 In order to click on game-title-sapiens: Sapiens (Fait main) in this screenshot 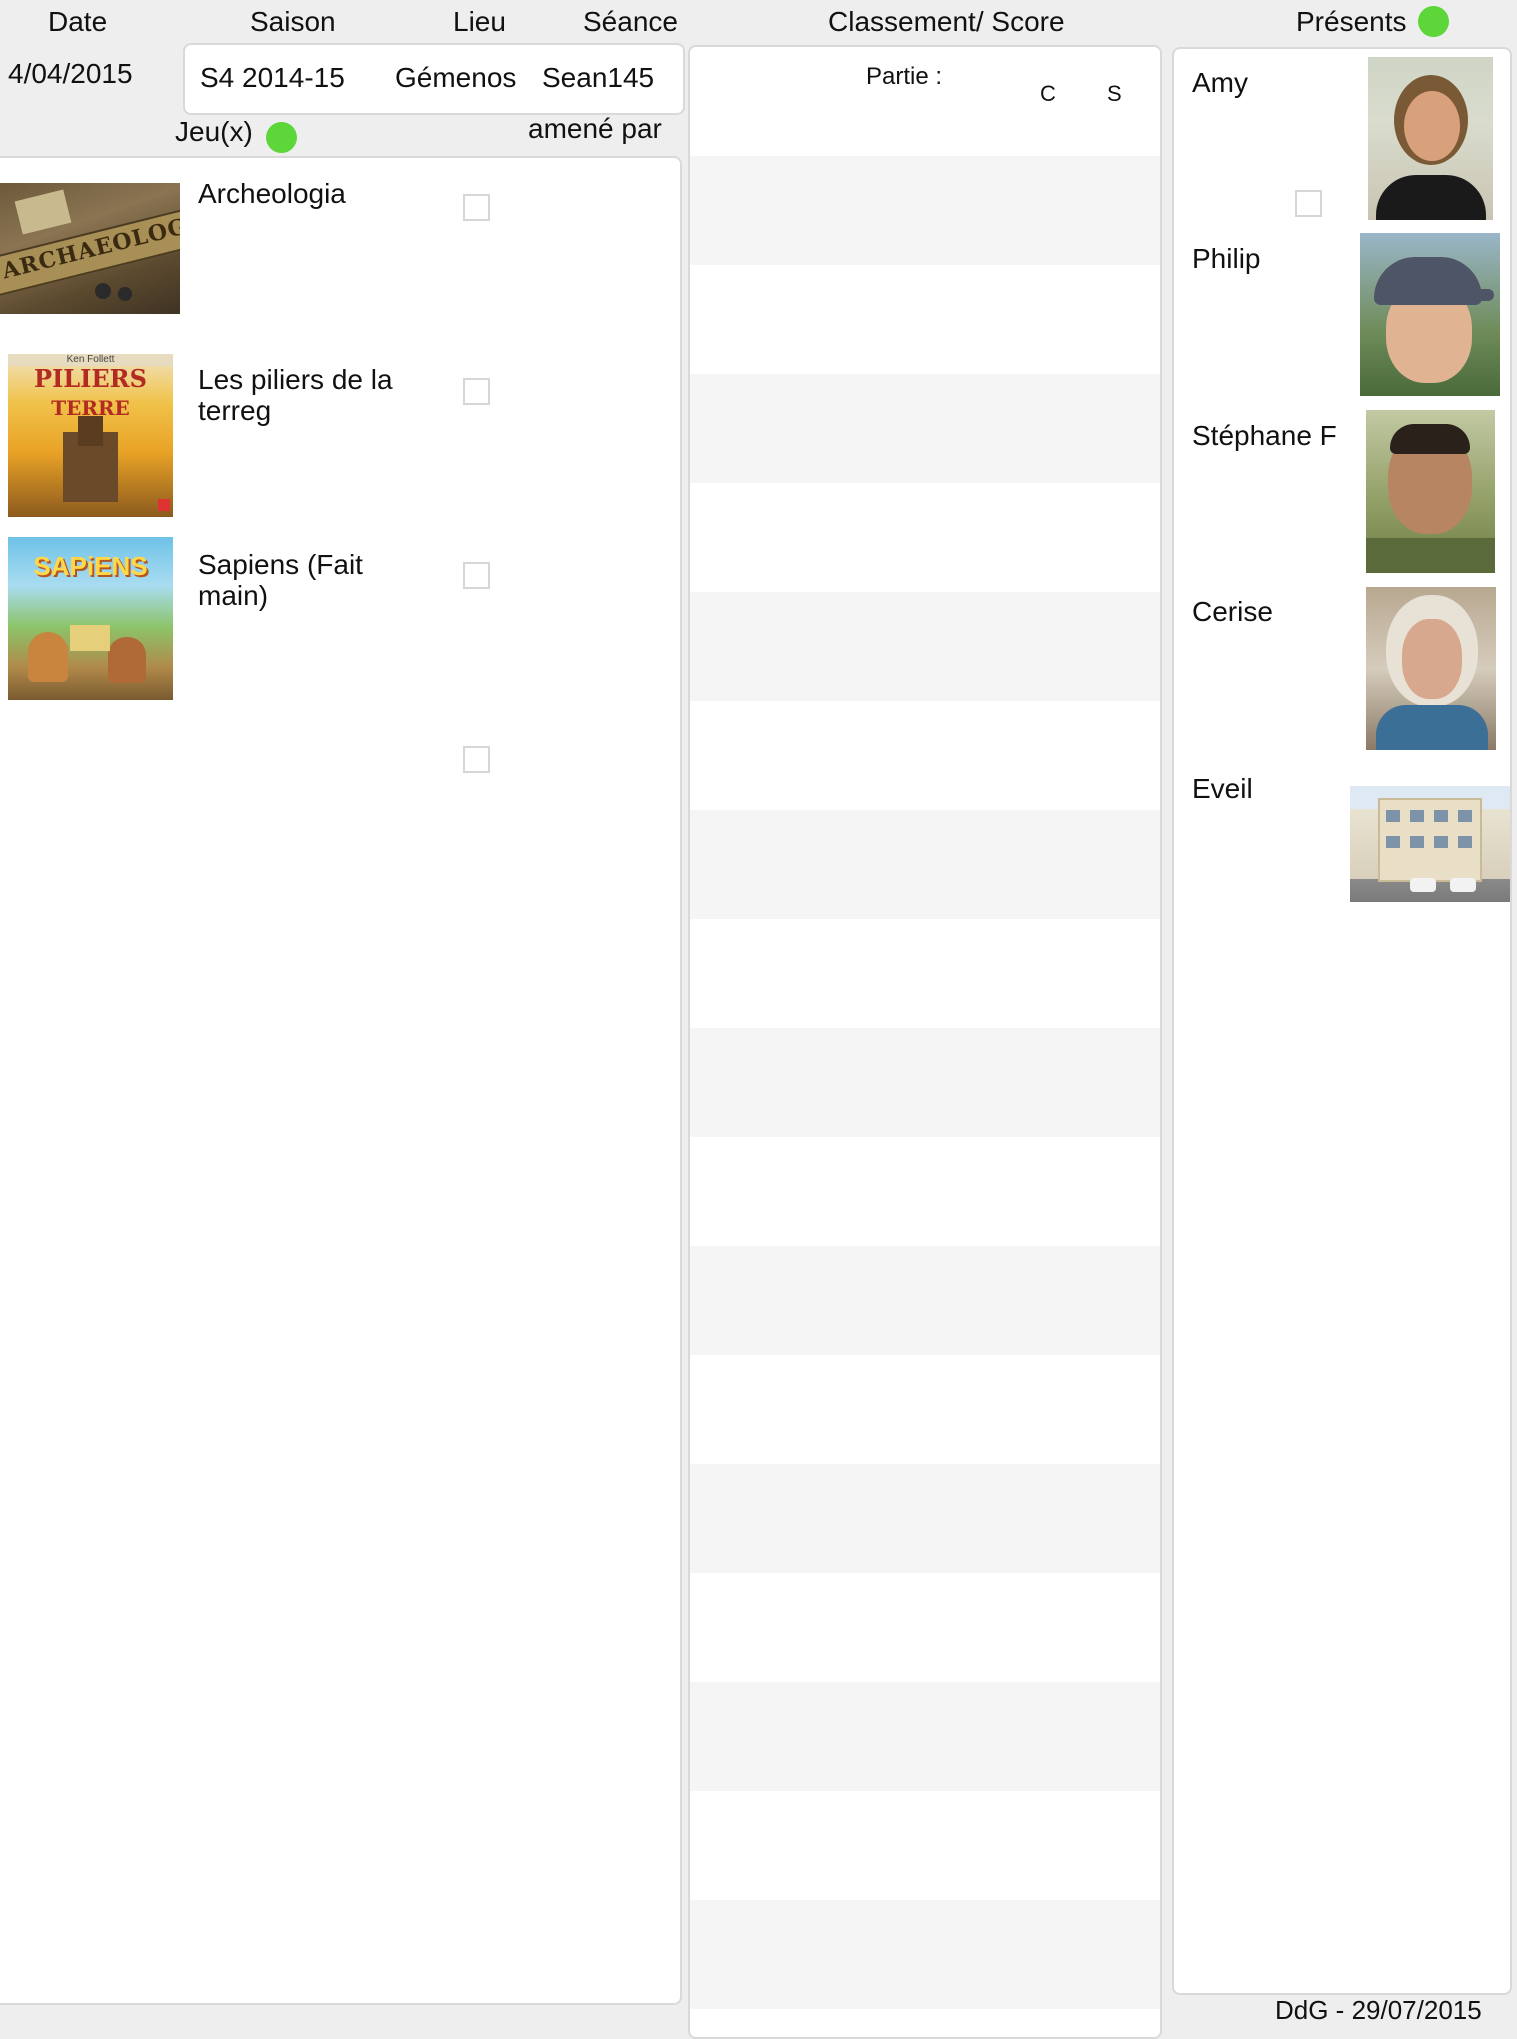, I will do `click(280, 580)`.